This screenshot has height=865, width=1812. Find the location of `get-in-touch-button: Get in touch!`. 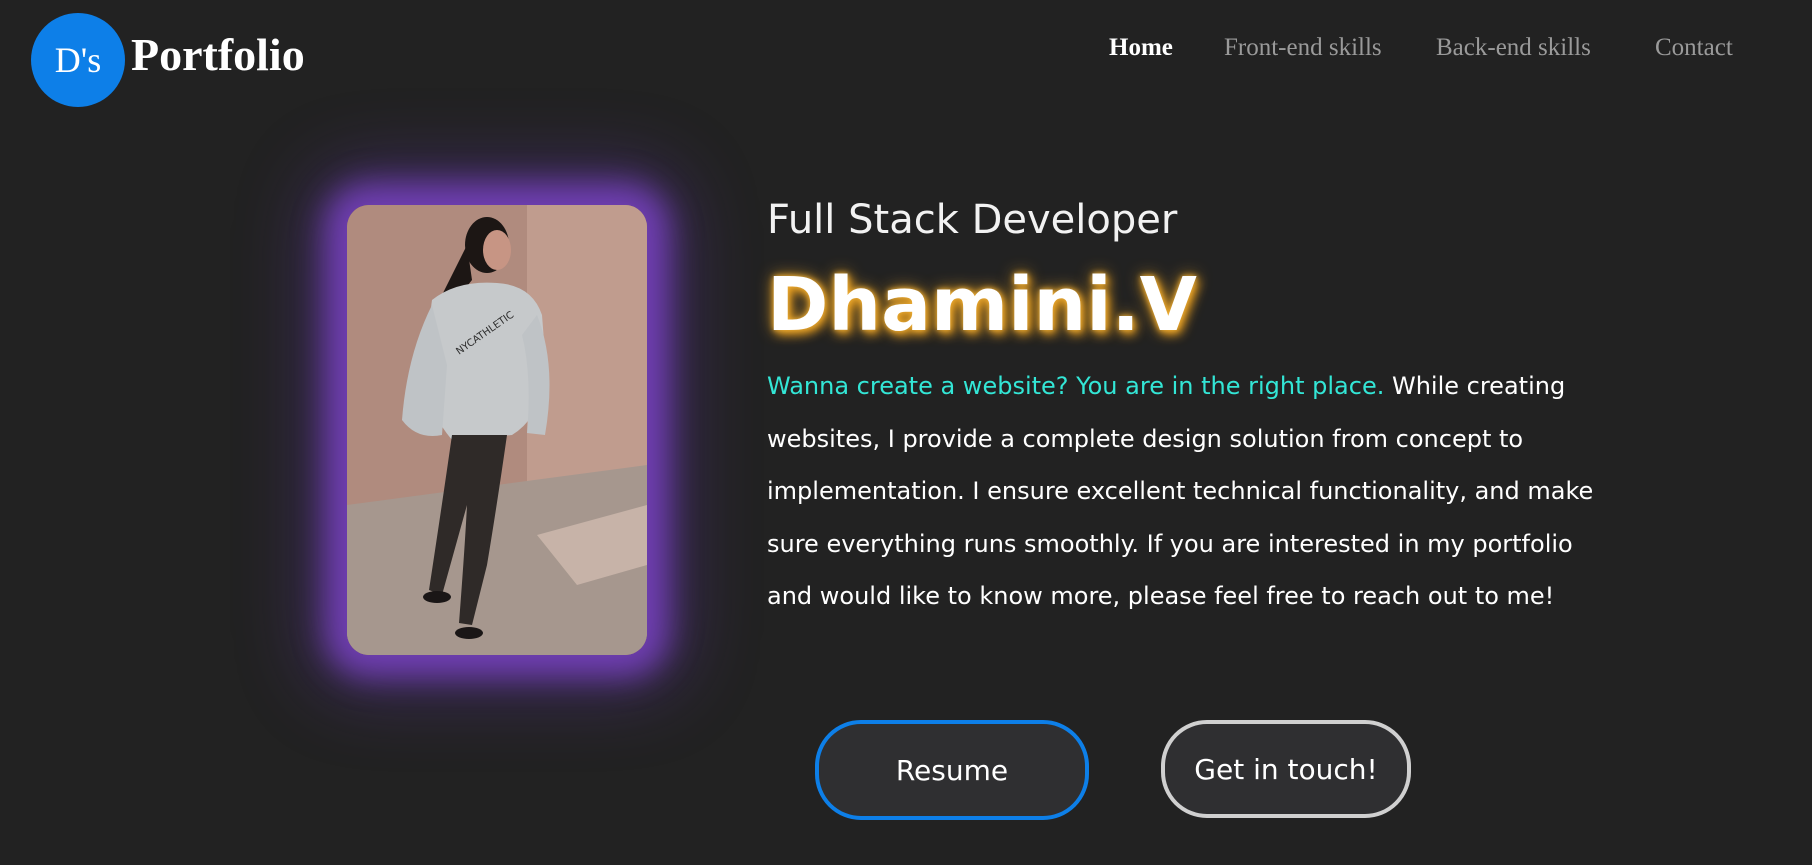

get-in-touch-button: Get in touch! is located at coordinates (1286, 769).